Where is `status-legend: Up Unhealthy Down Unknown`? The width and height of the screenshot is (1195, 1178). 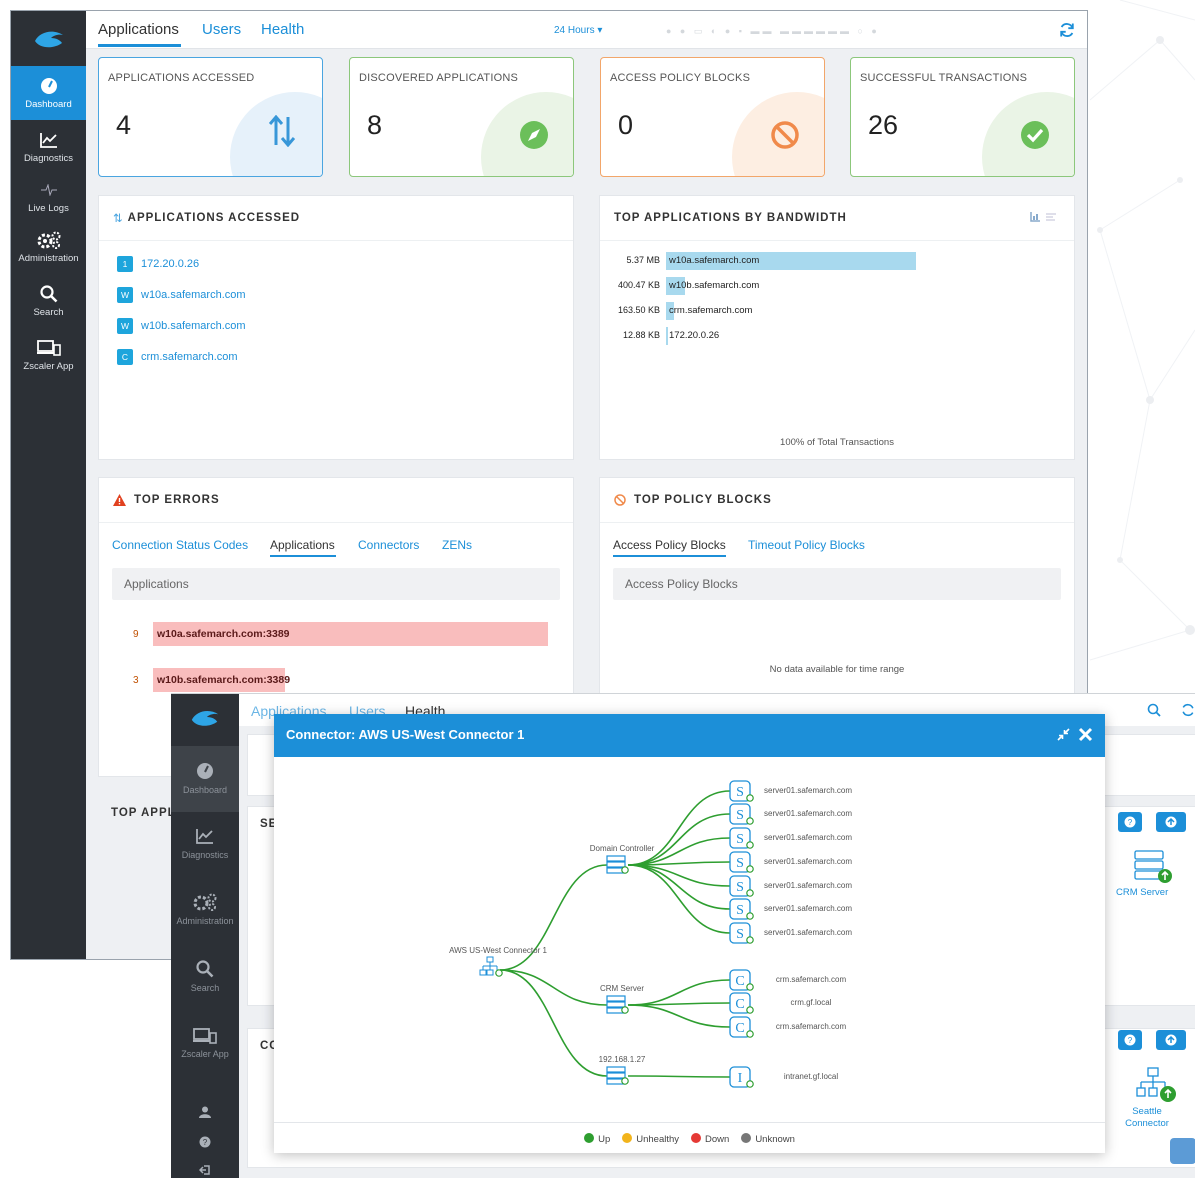 status-legend: Up Unhealthy Down Unknown is located at coordinates (689, 1139).